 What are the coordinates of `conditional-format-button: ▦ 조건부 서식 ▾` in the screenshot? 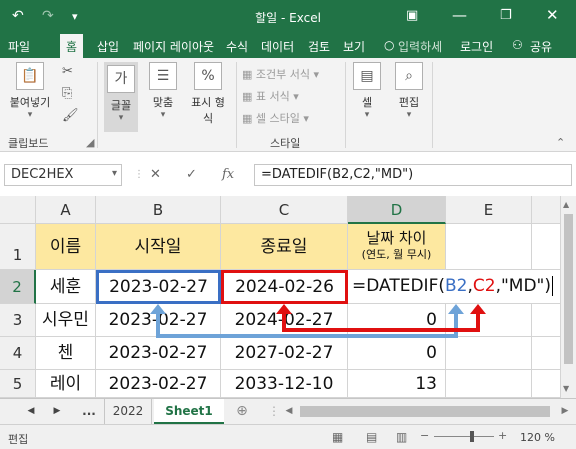 It's located at (280, 74).